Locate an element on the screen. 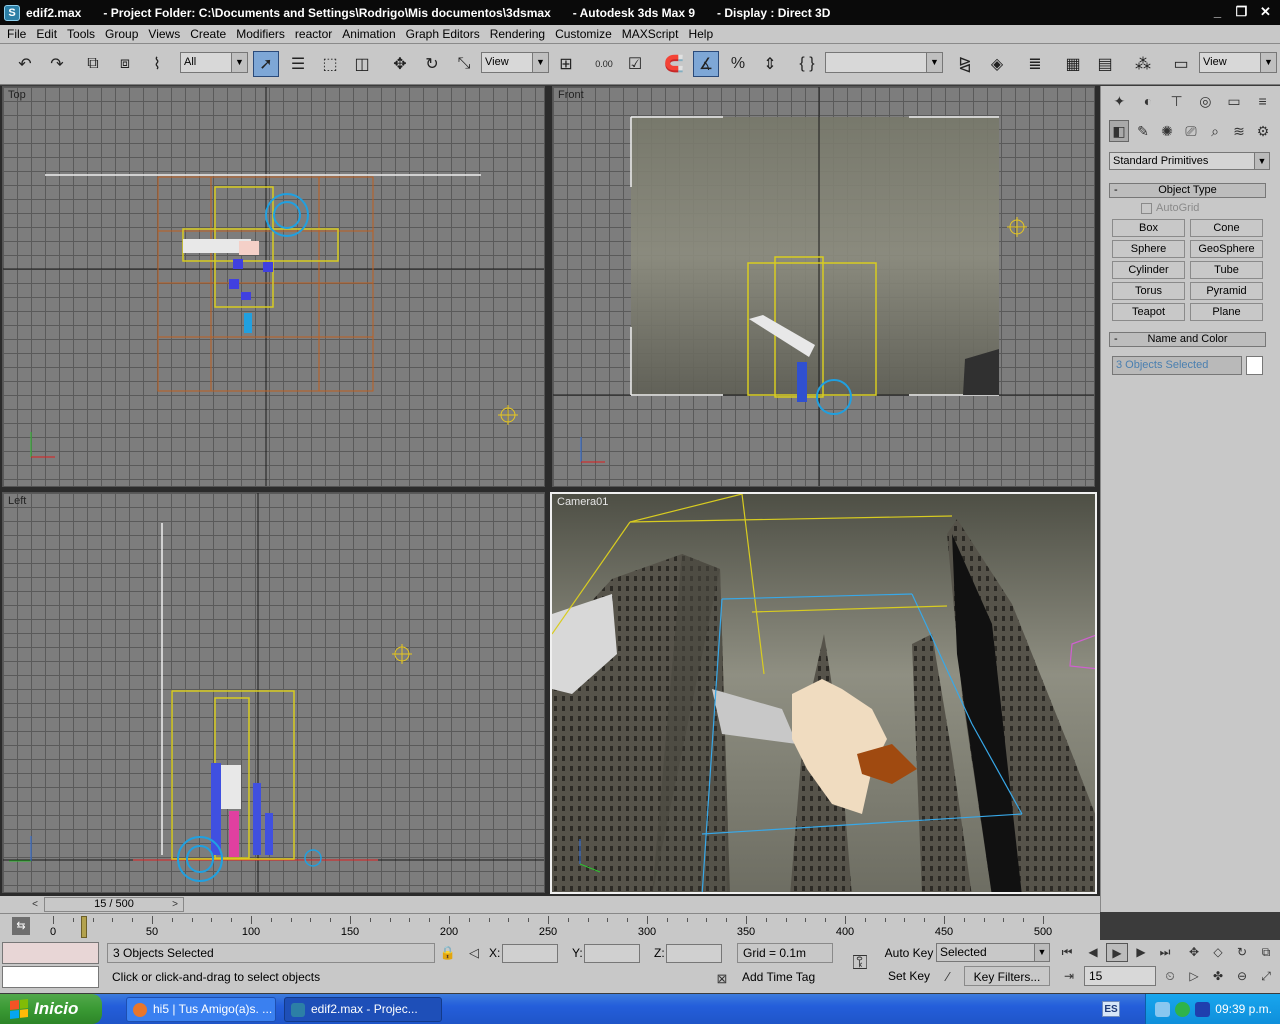 The width and height of the screenshot is (1280, 1024). material-editor-icon: ⁂ is located at coordinates (1143, 64).